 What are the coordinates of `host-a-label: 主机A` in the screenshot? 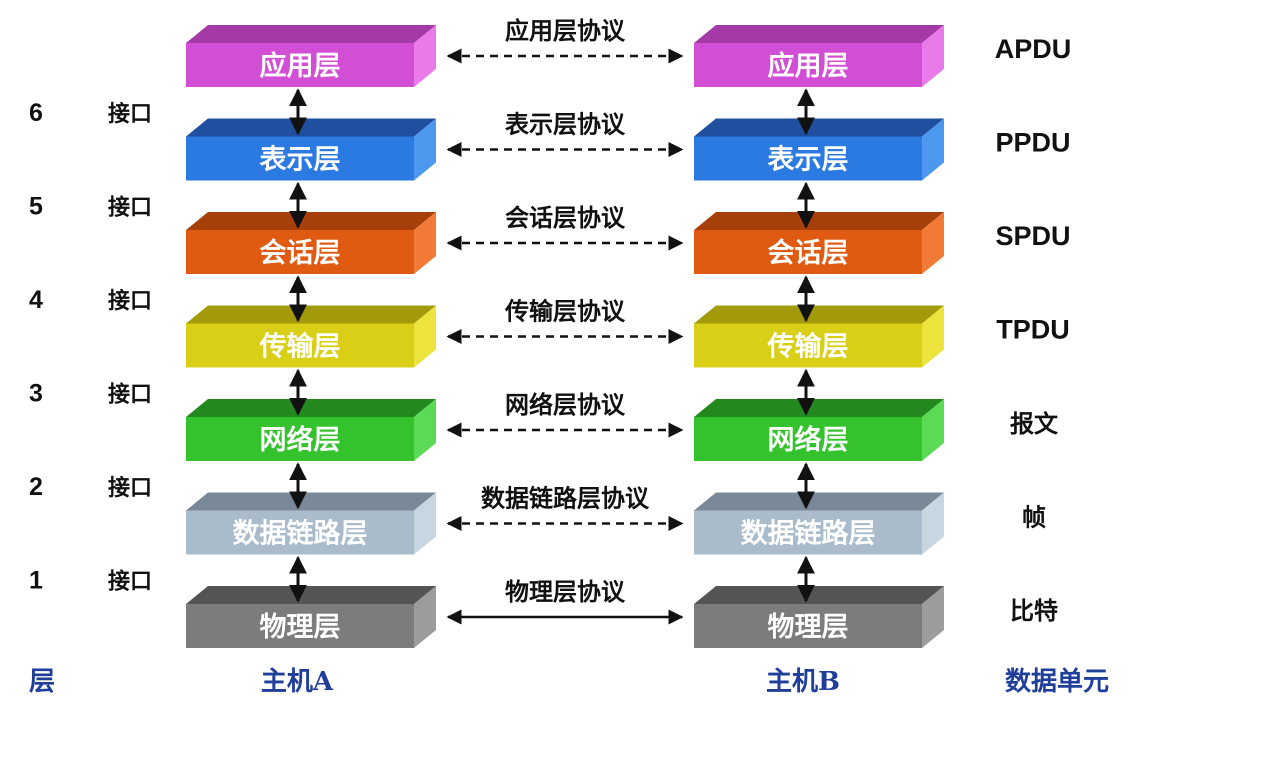 It's located at (297, 682).